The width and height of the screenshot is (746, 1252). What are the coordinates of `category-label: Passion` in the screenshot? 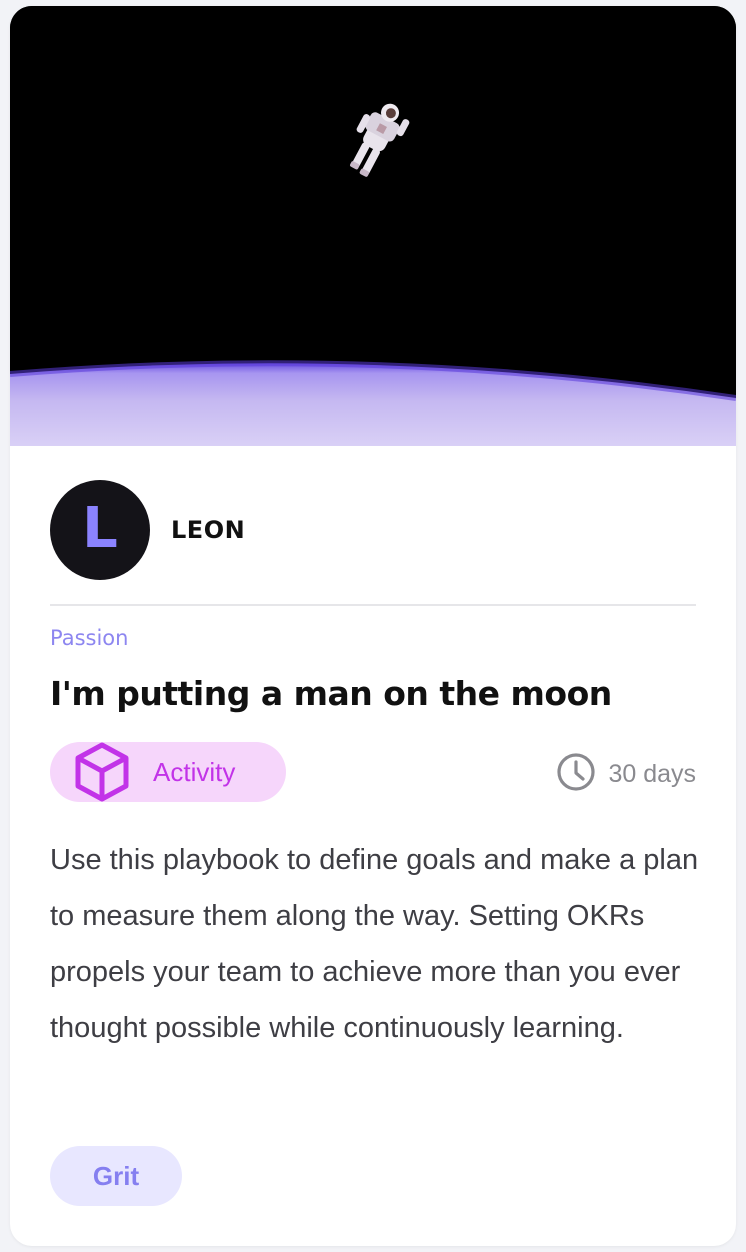 It's located at (89, 638).